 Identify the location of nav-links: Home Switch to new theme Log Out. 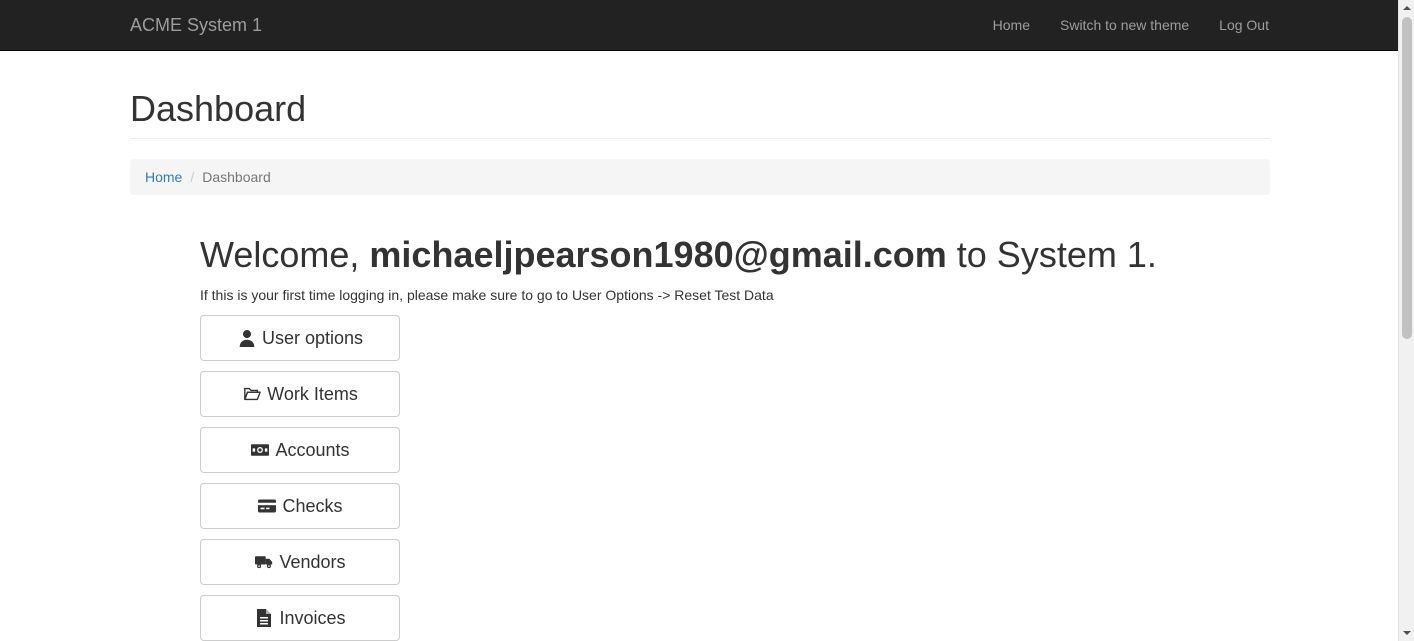
(1123, 25).